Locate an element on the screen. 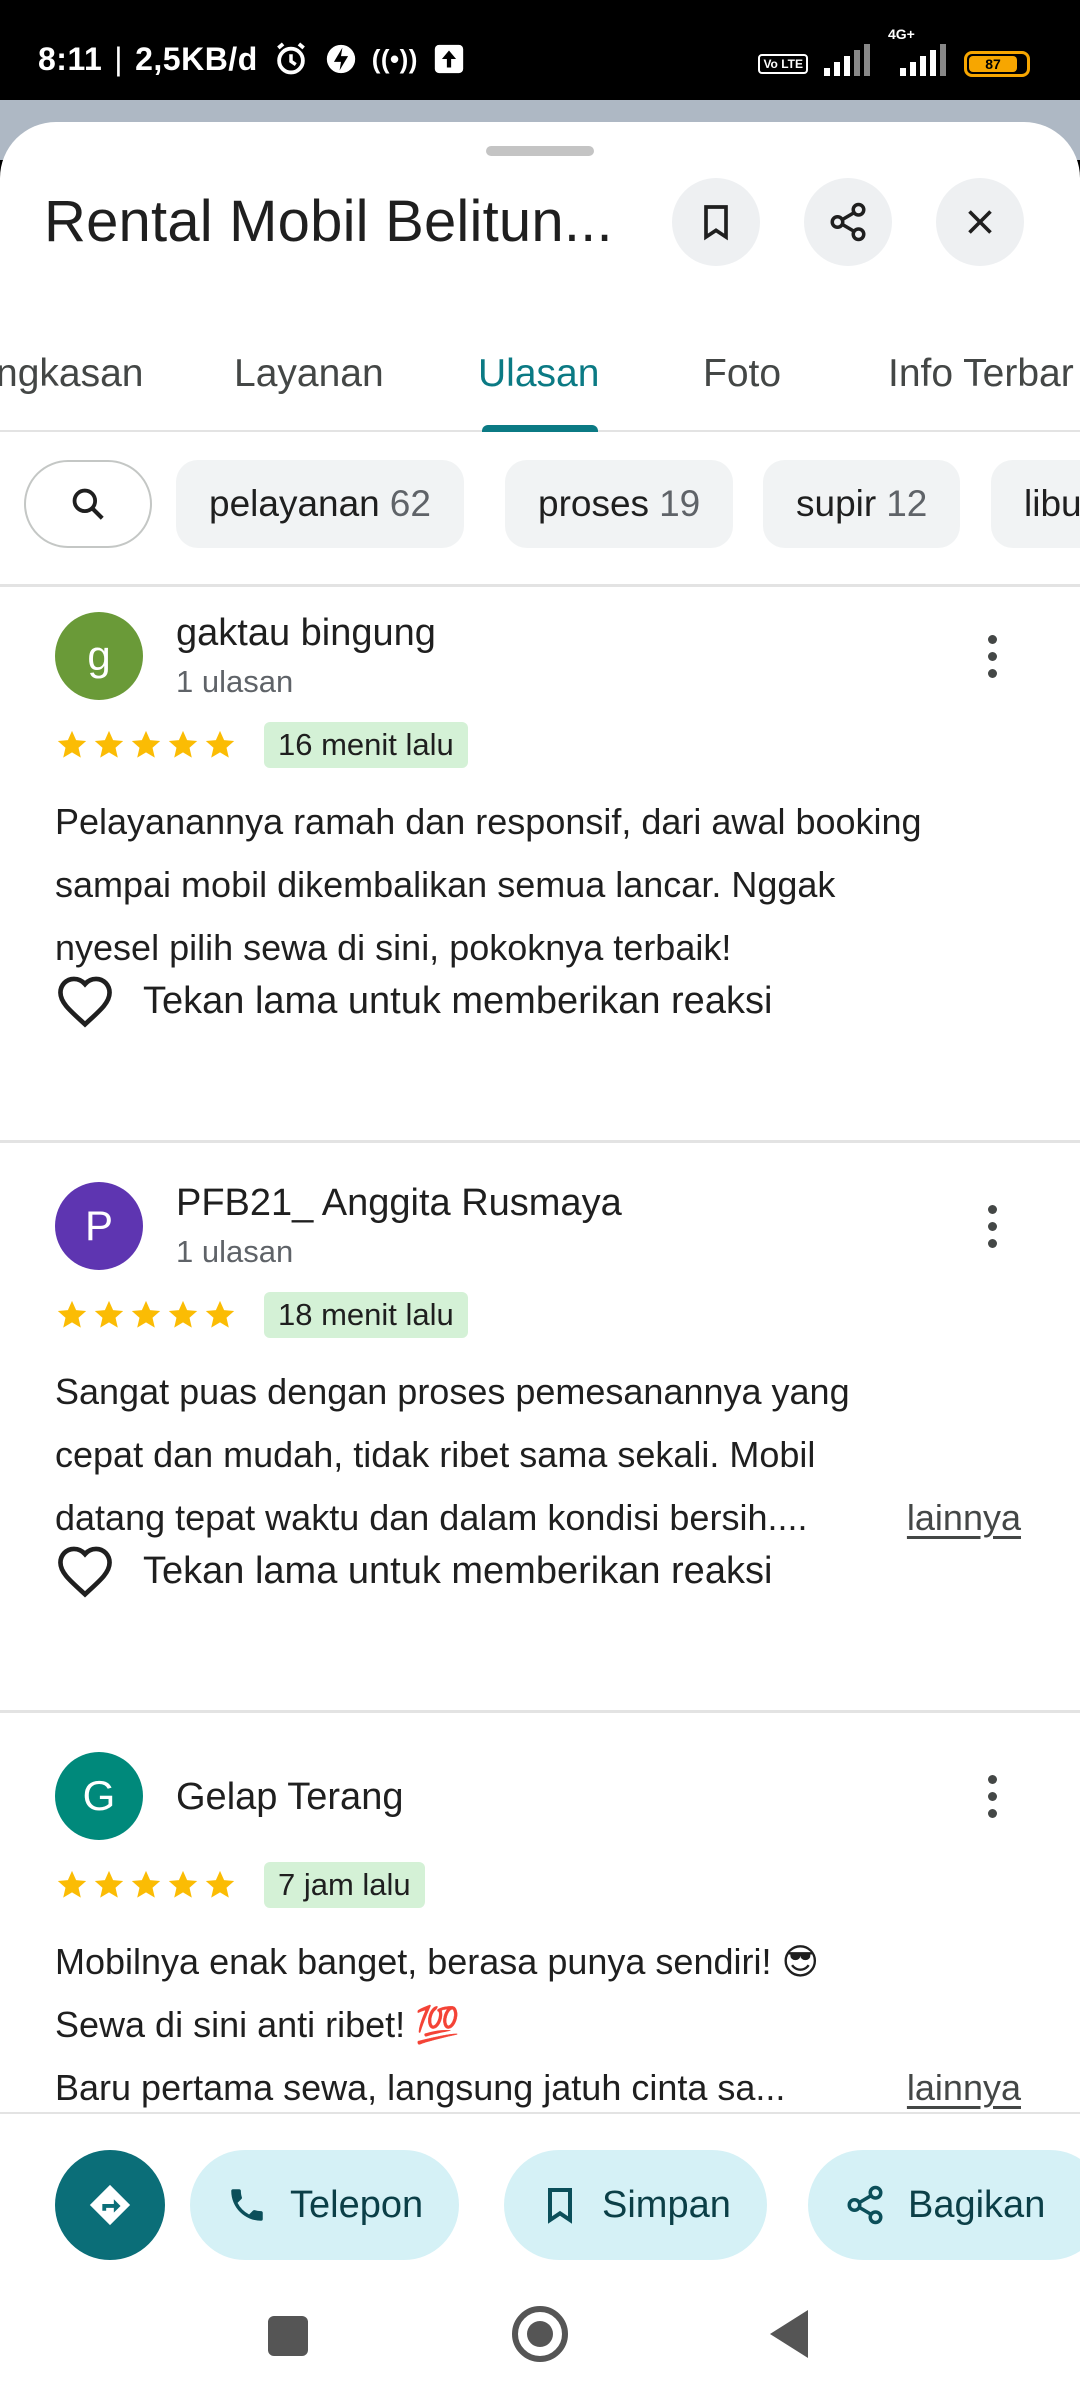 The image size is (1080, 2400). chip-pelayanan: pelayanan 62 is located at coordinates (320, 504).